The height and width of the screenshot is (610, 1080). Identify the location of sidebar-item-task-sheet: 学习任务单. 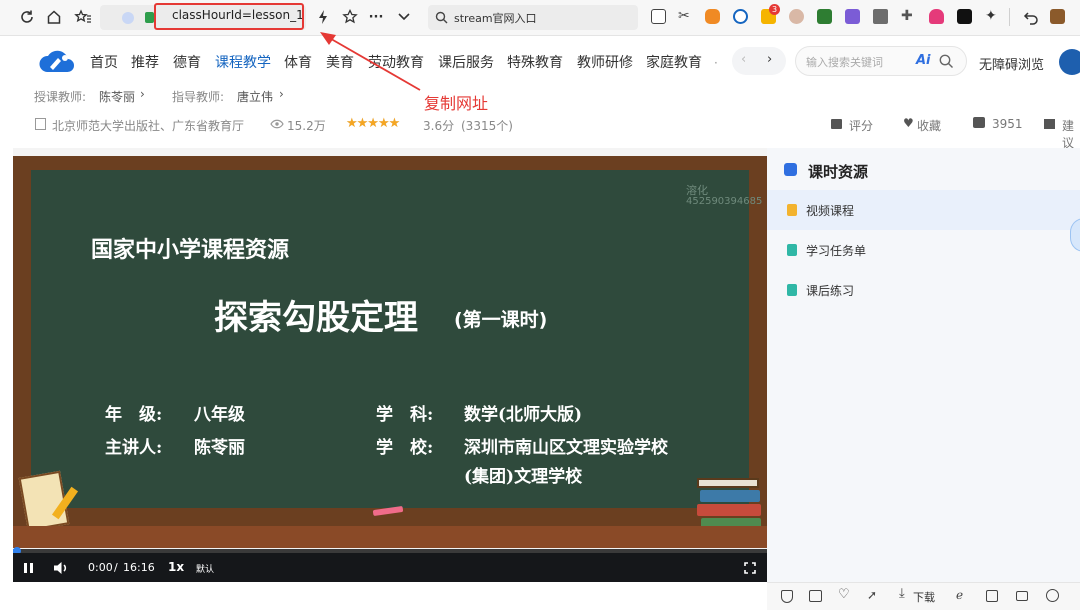
(923, 250).